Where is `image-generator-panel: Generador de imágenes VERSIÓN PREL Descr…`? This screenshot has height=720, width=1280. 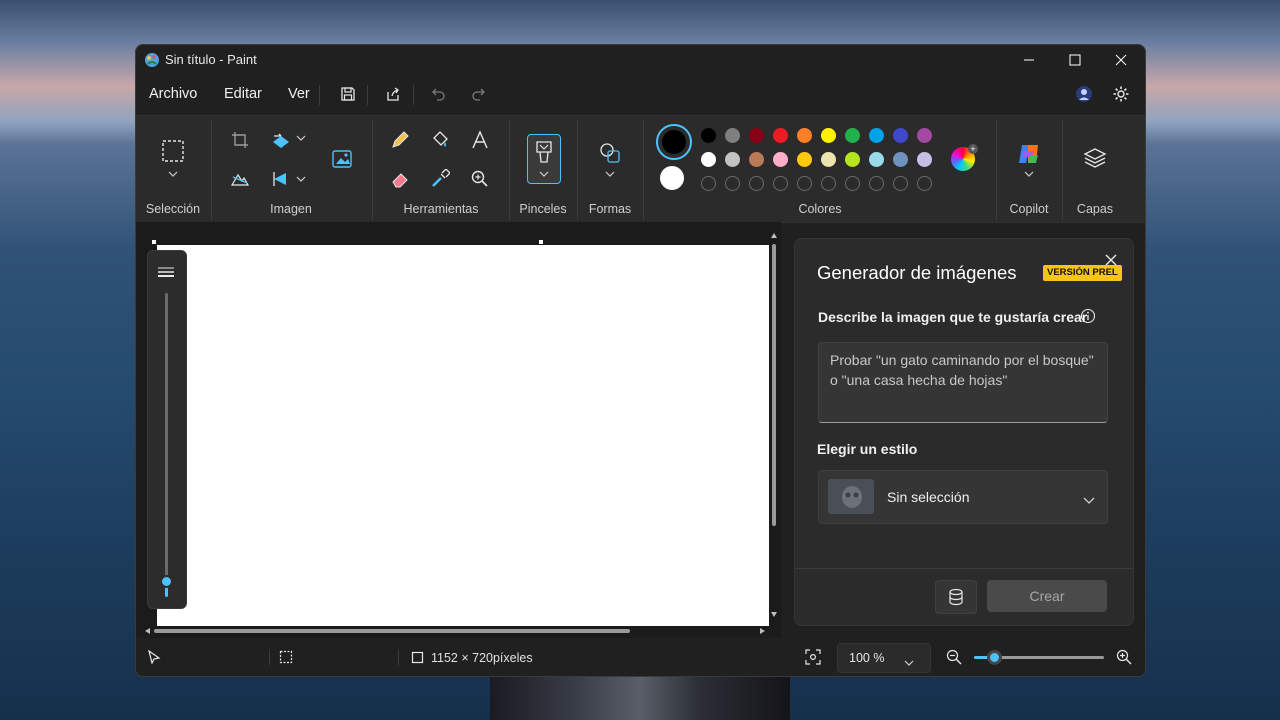 image-generator-panel: Generador de imágenes VERSIÓN PREL Descr… is located at coordinates (964, 432).